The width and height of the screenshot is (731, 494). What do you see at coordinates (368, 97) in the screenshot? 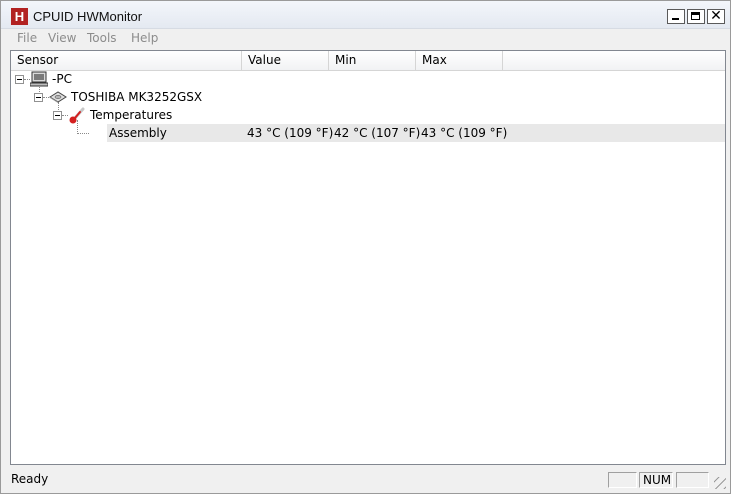
I see `tree-row-disk: TOSHIBA MK3252GSX` at bounding box center [368, 97].